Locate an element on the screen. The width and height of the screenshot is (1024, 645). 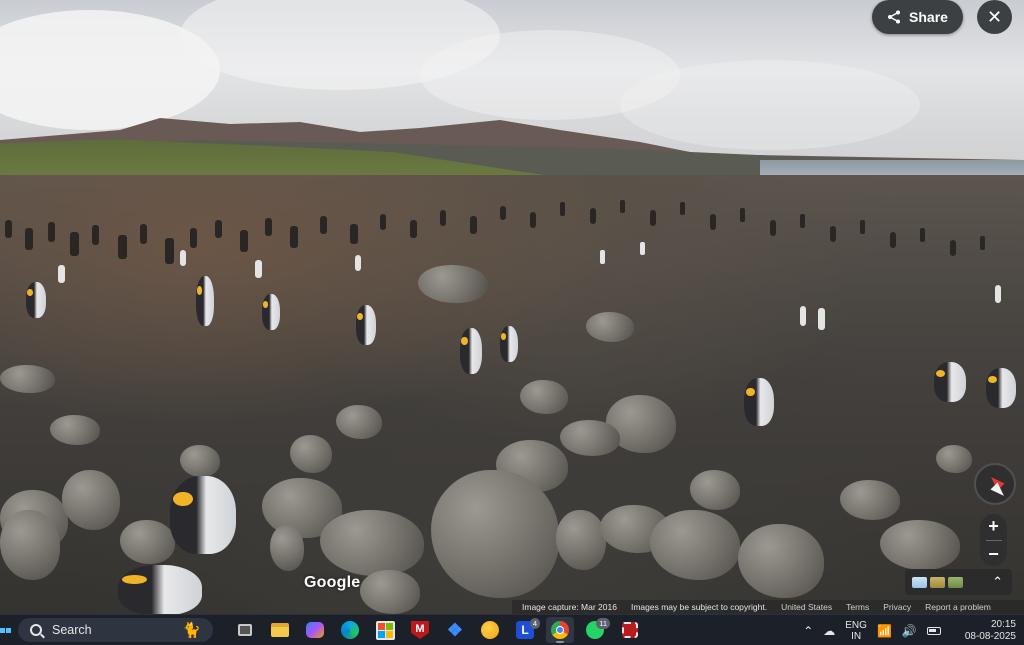
taskbar-search: Search 🐈 is located at coordinates (115, 630).